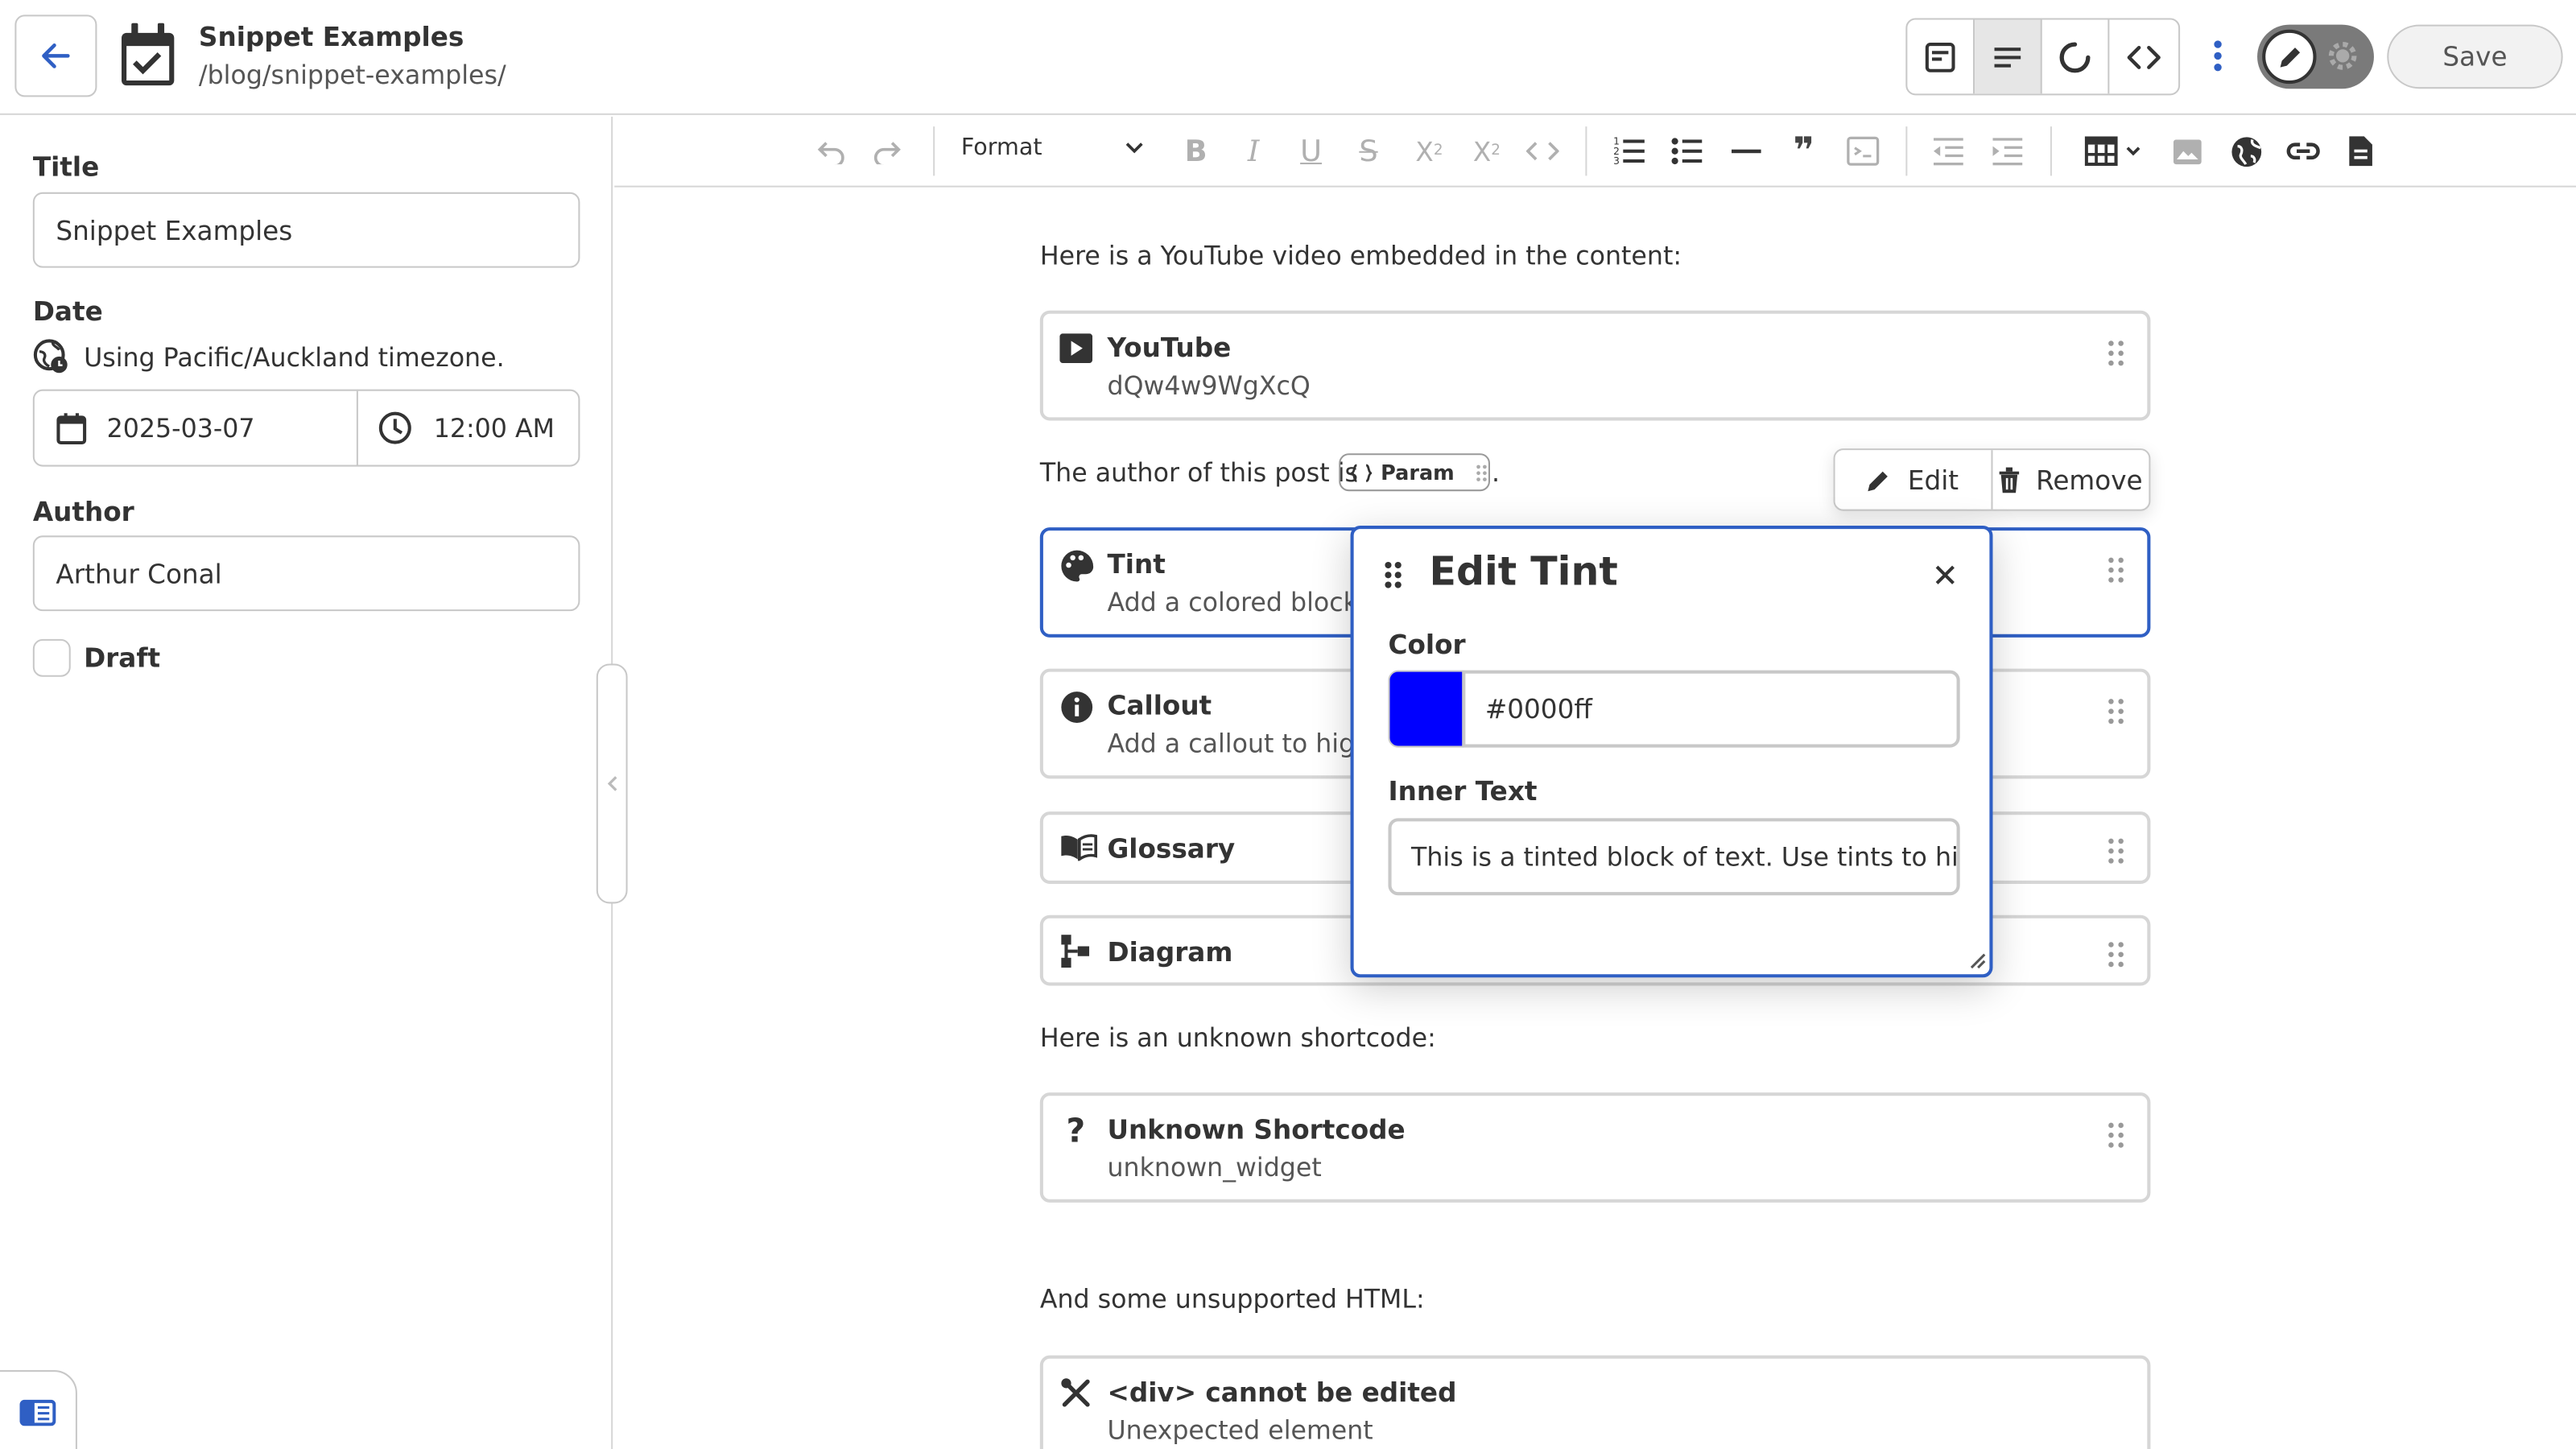  What do you see at coordinates (1282, 1392) in the screenshot?
I see `card-title: <div> cannot be edited` at bounding box center [1282, 1392].